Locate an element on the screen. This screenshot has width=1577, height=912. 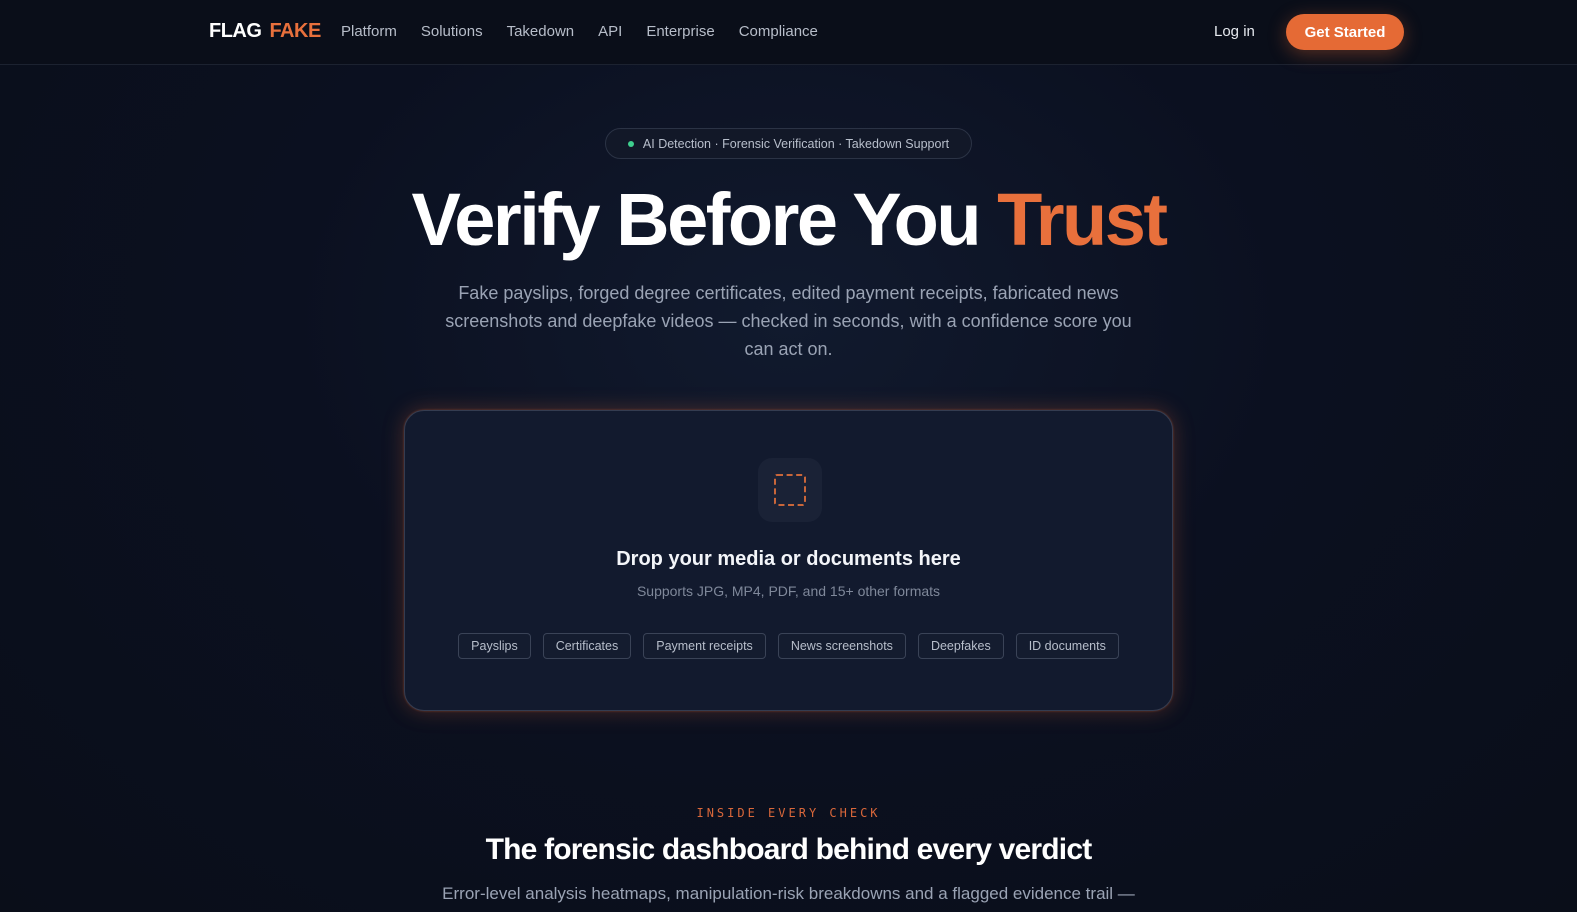
chip-certificates: Certificates is located at coordinates (587, 646).